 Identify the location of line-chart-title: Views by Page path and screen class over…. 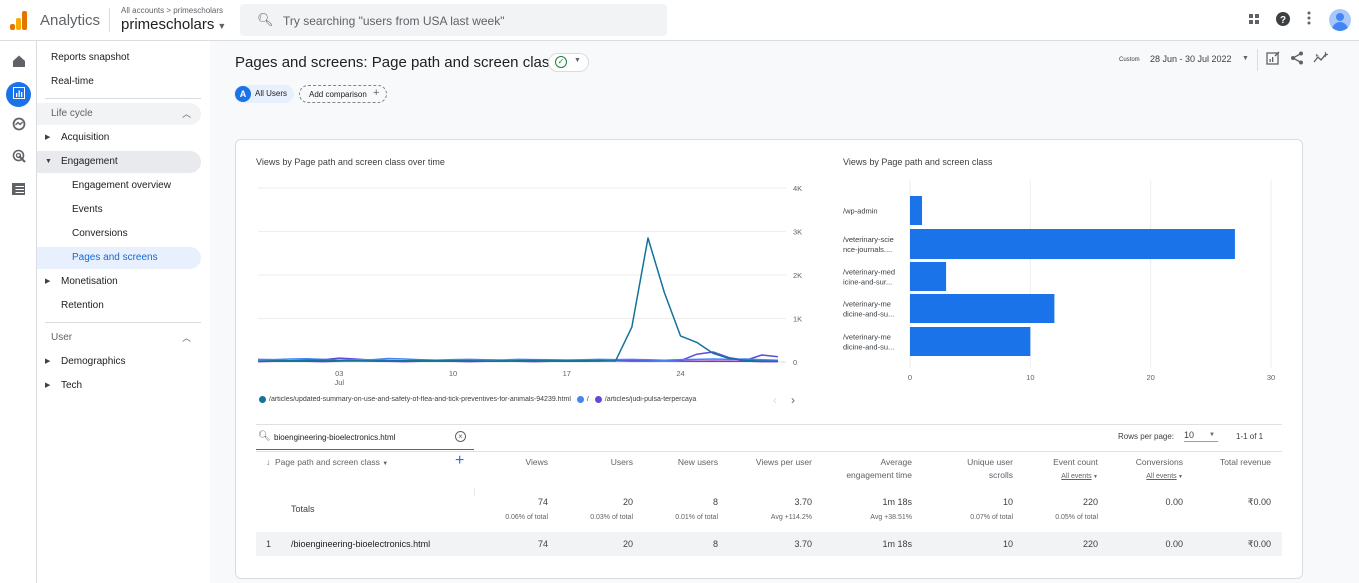
(350, 162).